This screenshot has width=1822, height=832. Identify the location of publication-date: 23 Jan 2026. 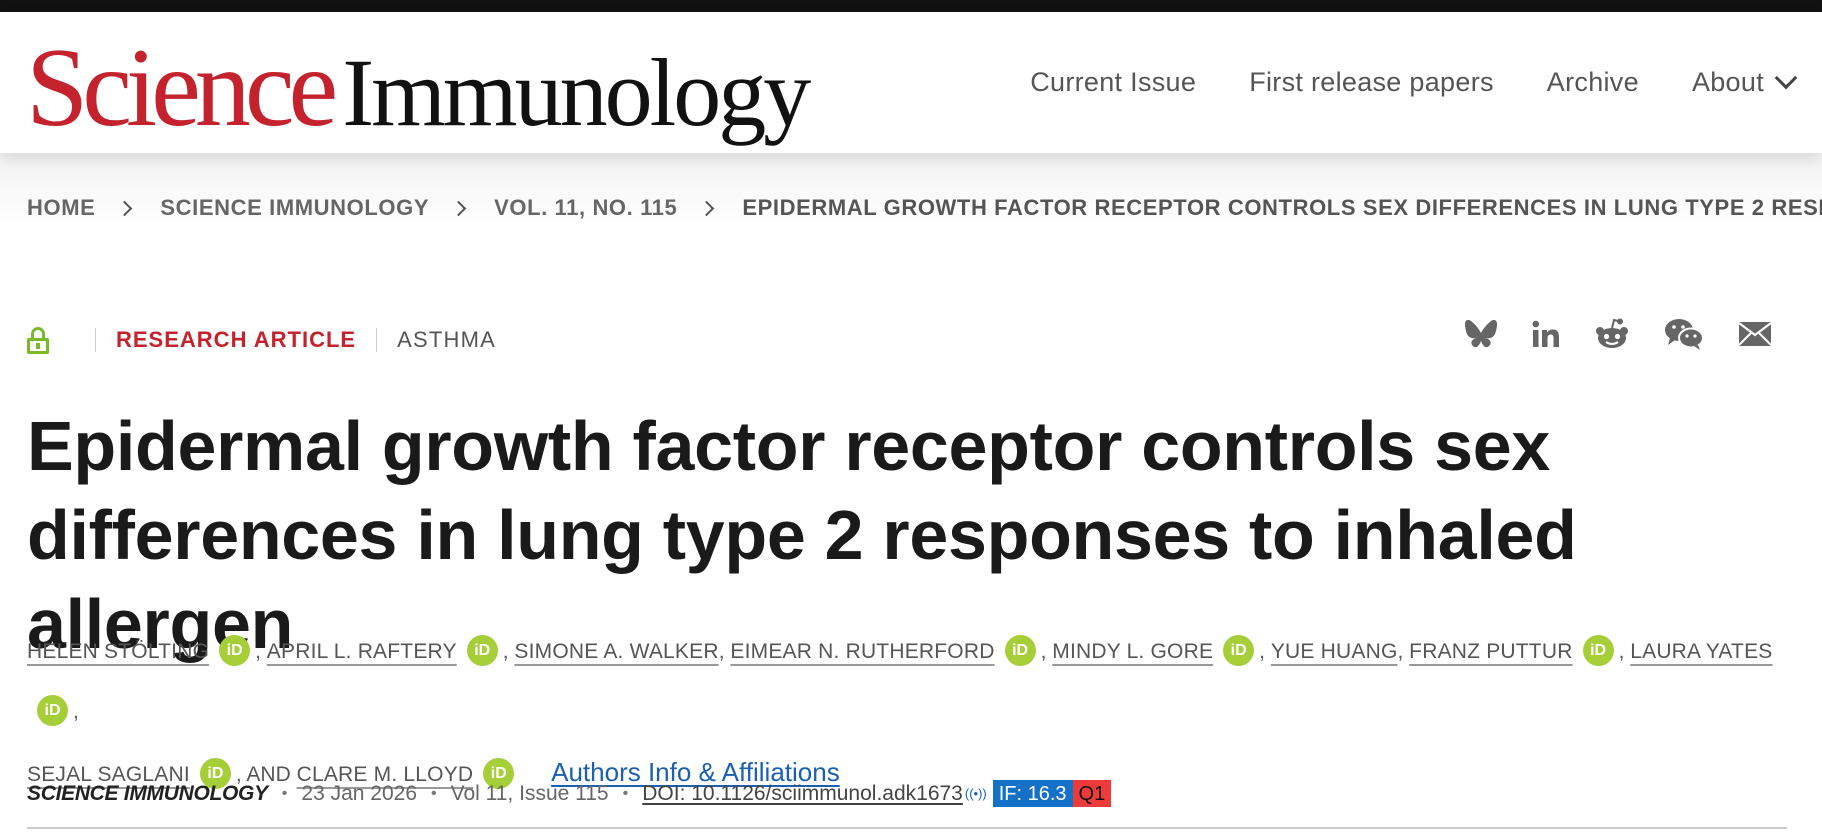
(359, 793).